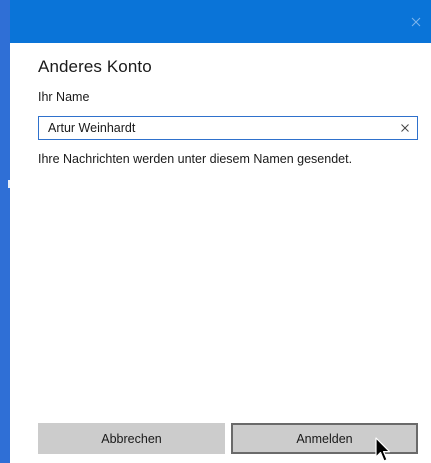  What do you see at coordinates (64, 97) in the screenshot?
I see `name-field-label: Ihr Name` at bounding box center [64, 97].